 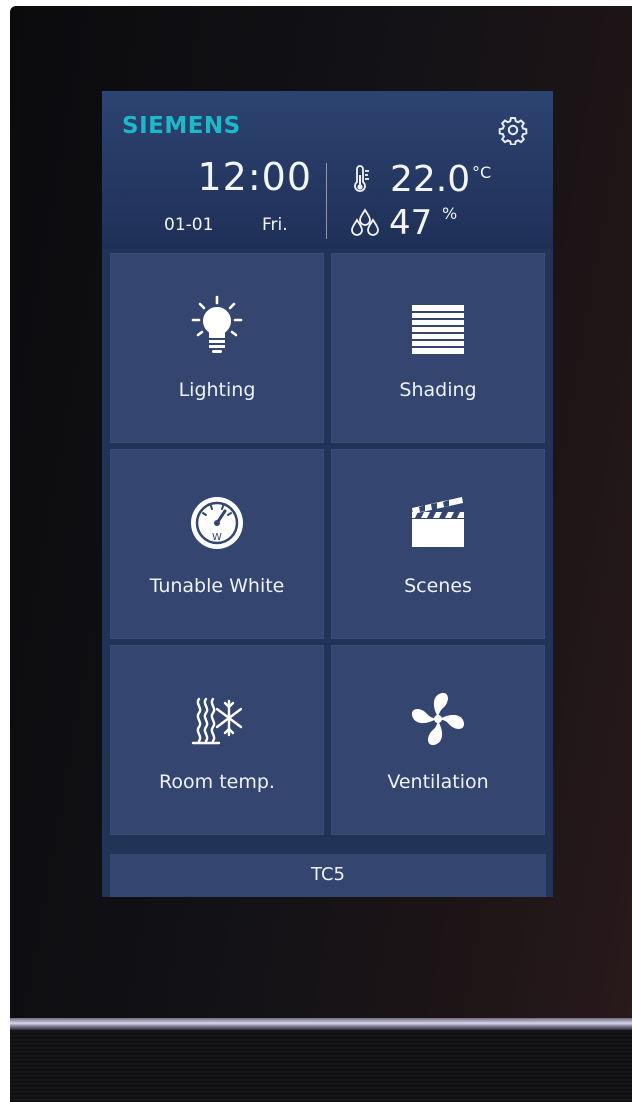 I want to click on tile-label: Lighting, so click(x=217, y=390).